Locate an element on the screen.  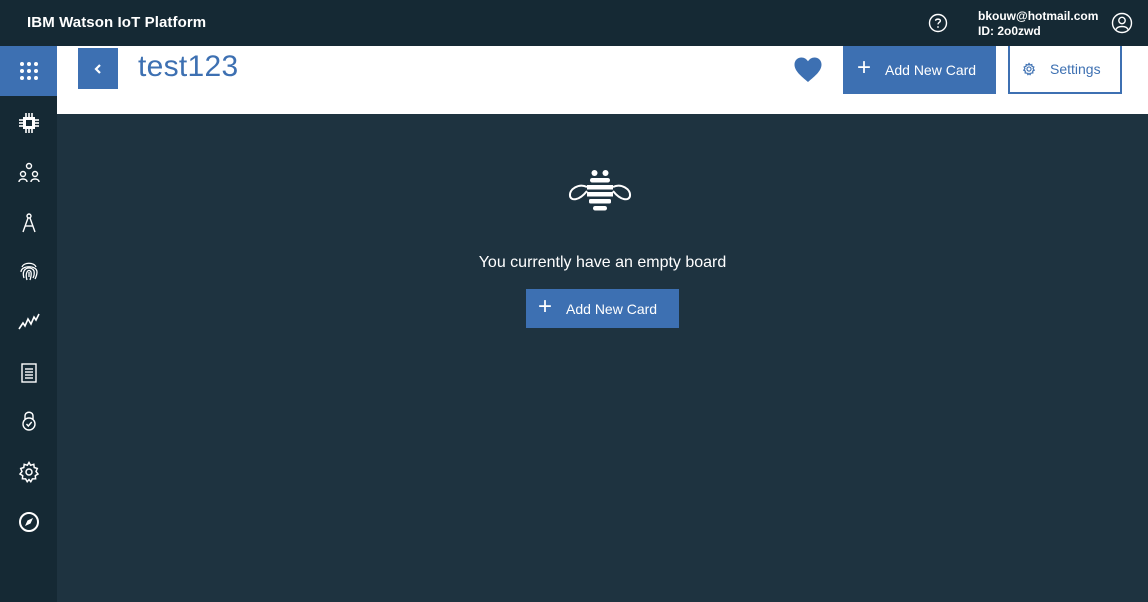
sidebar is located at coordinates (28, 324).